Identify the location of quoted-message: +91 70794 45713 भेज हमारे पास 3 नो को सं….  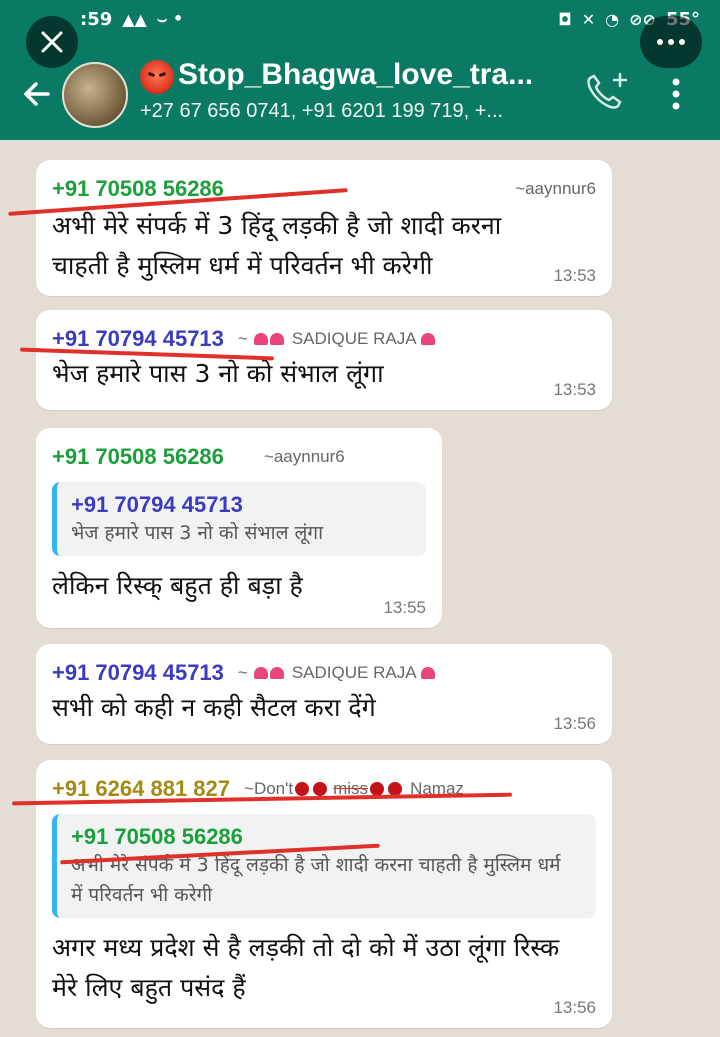
(239, 519).